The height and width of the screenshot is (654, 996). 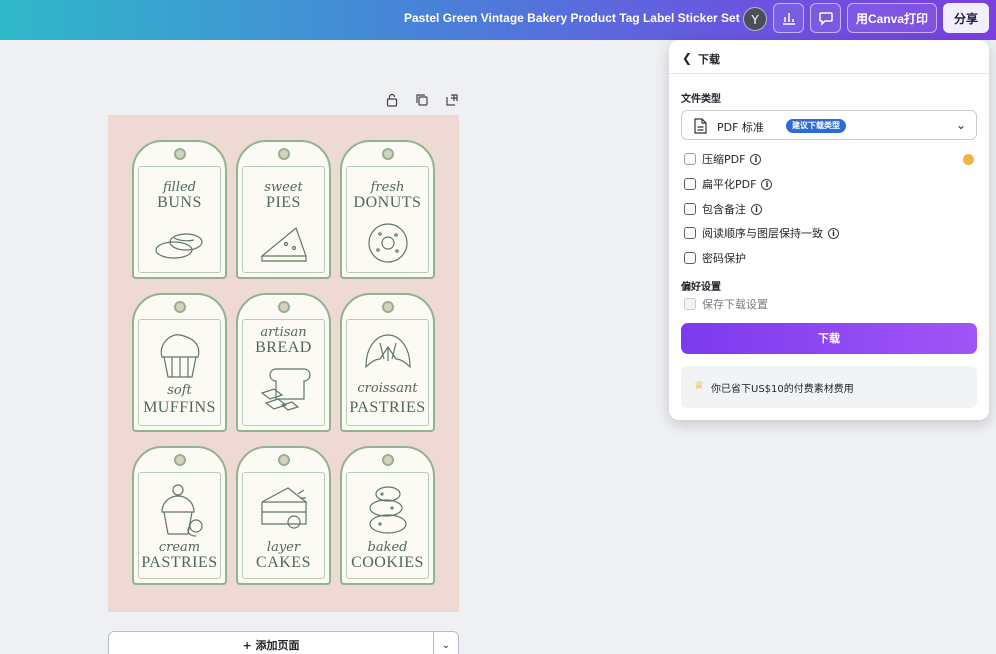 I want to click on tag-script-text: baked, so click(x=387, y=547).